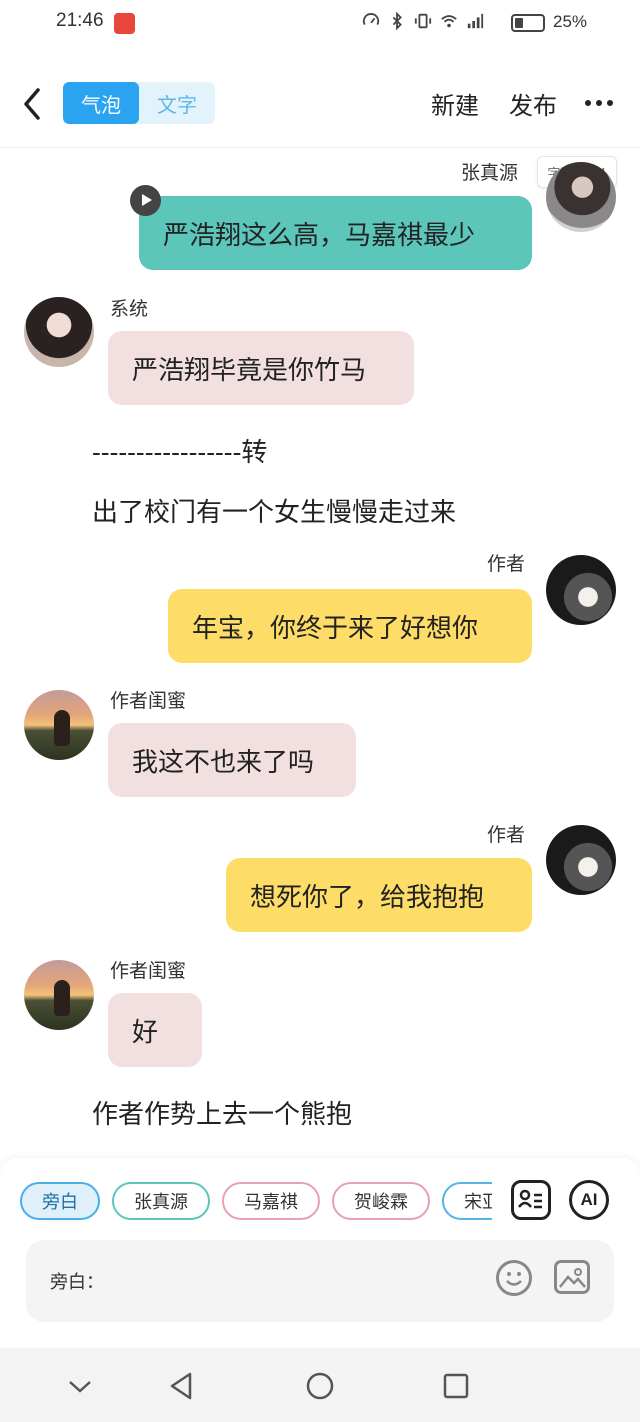  Describe the element at coordinates (599, 103) in the screenshot. I see `more-menu-icon` at that location.